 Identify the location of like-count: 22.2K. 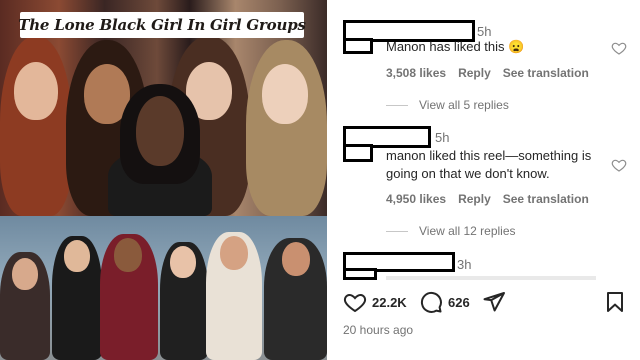
(389, 302).